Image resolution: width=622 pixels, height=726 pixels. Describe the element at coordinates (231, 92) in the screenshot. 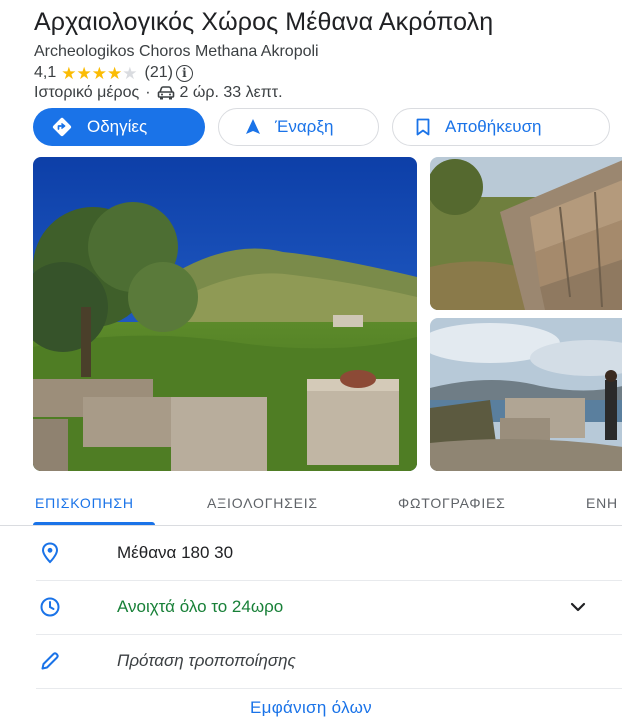

I see `drive-time: 2 ώρ. 33 λεπτ.` at that location.